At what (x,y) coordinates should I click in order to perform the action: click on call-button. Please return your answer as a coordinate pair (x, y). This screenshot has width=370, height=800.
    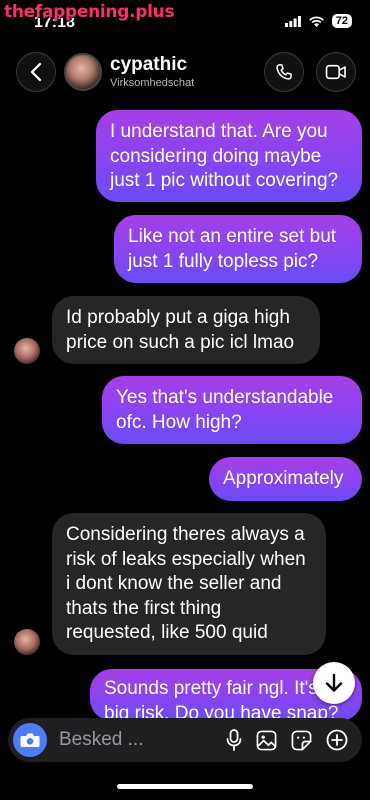
    Looking at the image, I should click on (284, 72).